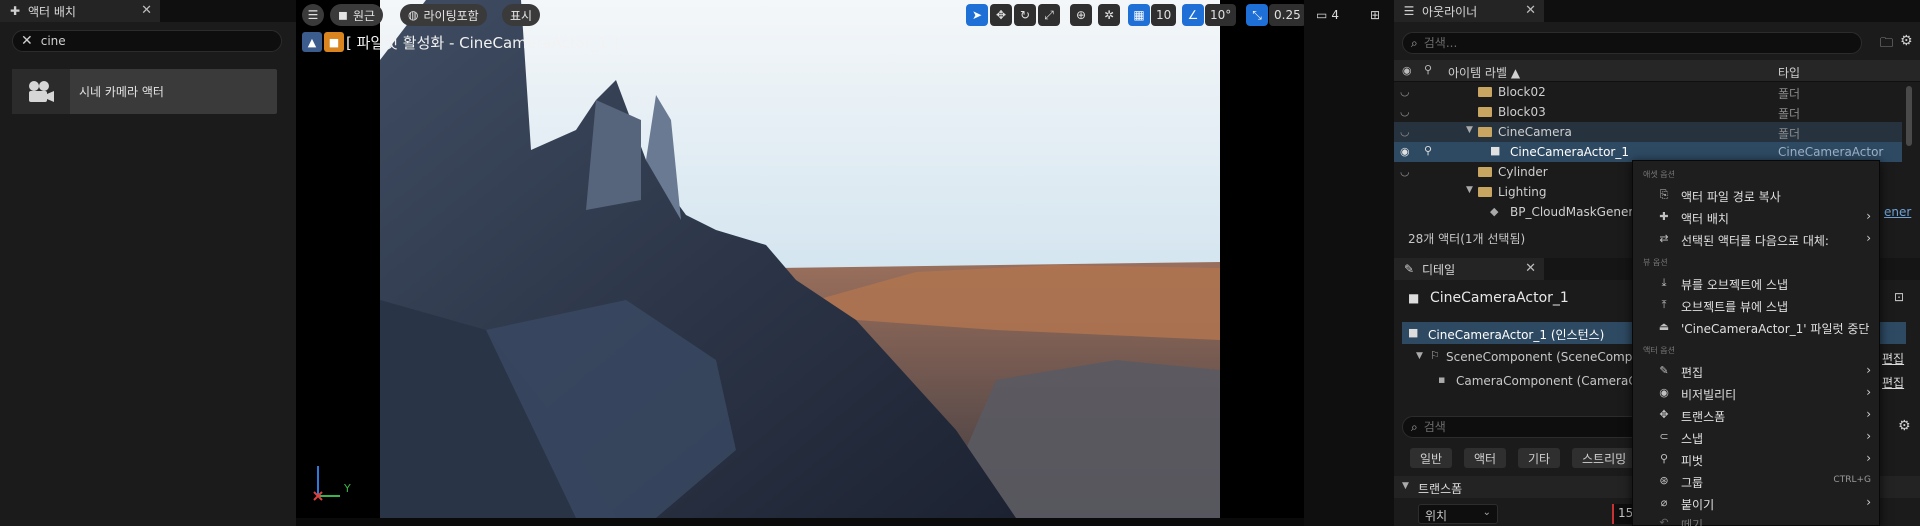 The image size is (1920, 526). What do you see at coordinates (1001, 15) in the screenshot?
I see `translate-mode-button: ✥` at bounding box center [1001, 15].